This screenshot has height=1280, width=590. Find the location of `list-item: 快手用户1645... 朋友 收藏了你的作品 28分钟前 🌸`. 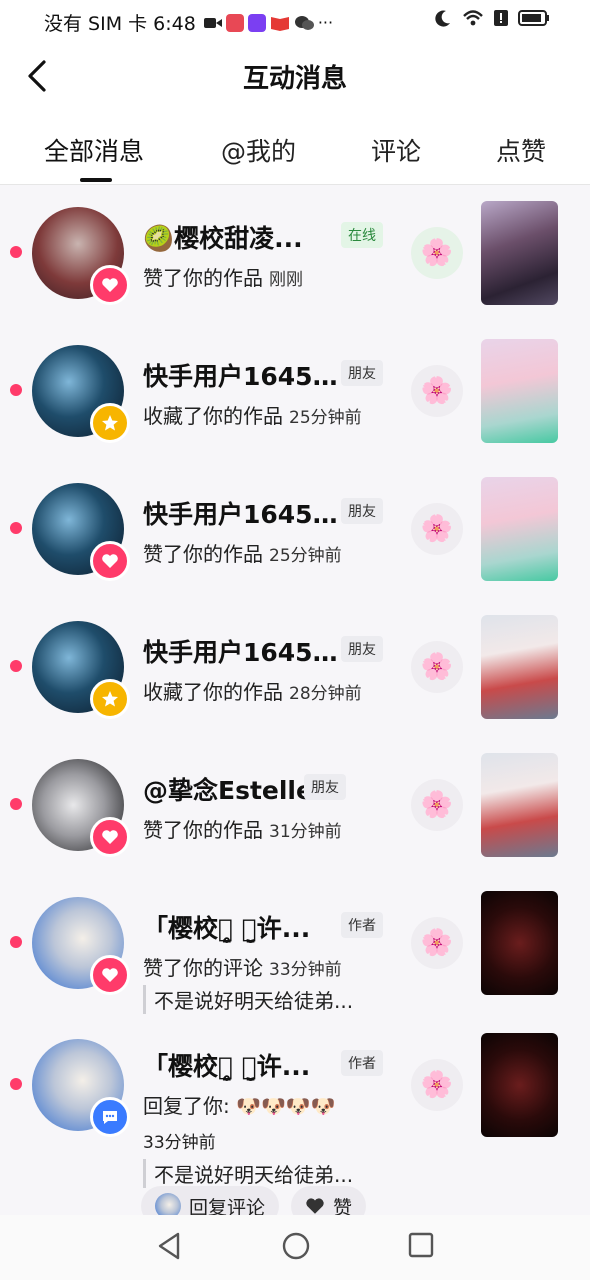

list-item: 快手用户1645... 朋友 收藏了你的作品 28分钟前 🌸 is located at coordinates (295, 668).